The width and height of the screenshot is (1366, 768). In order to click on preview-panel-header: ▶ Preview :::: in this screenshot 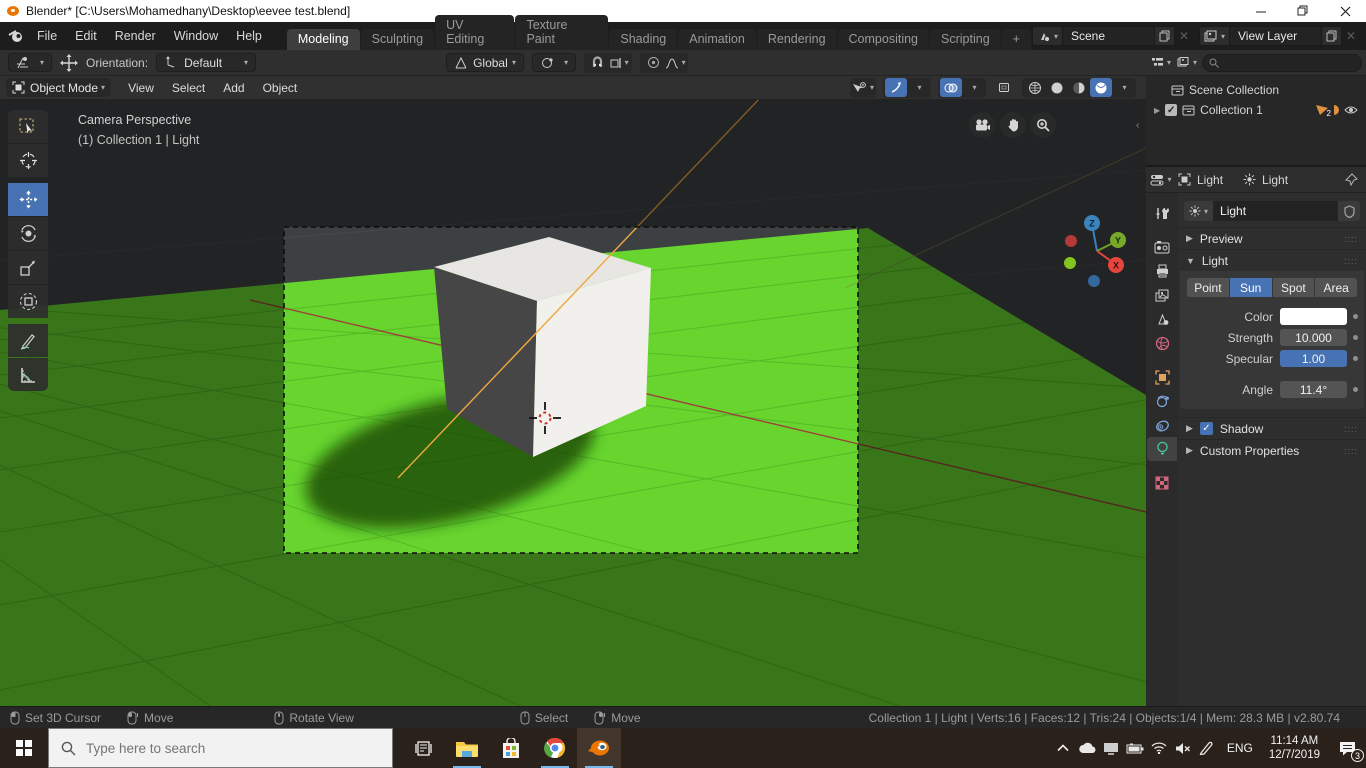, I will do `click(1272, 238)`.